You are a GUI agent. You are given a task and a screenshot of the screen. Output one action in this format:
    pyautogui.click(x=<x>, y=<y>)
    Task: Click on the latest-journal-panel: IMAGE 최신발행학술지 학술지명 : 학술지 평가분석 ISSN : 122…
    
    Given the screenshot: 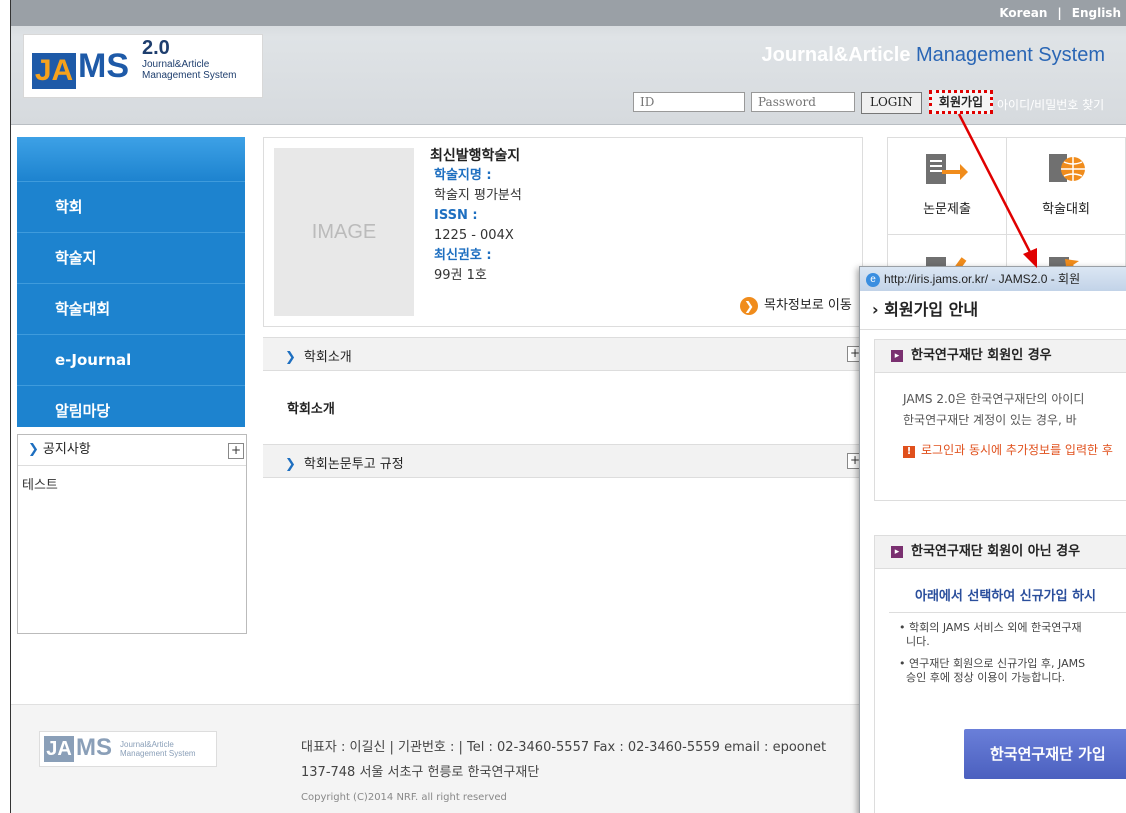 What is the action you would take?
    pyautogui.click(x=563, y=232)
    